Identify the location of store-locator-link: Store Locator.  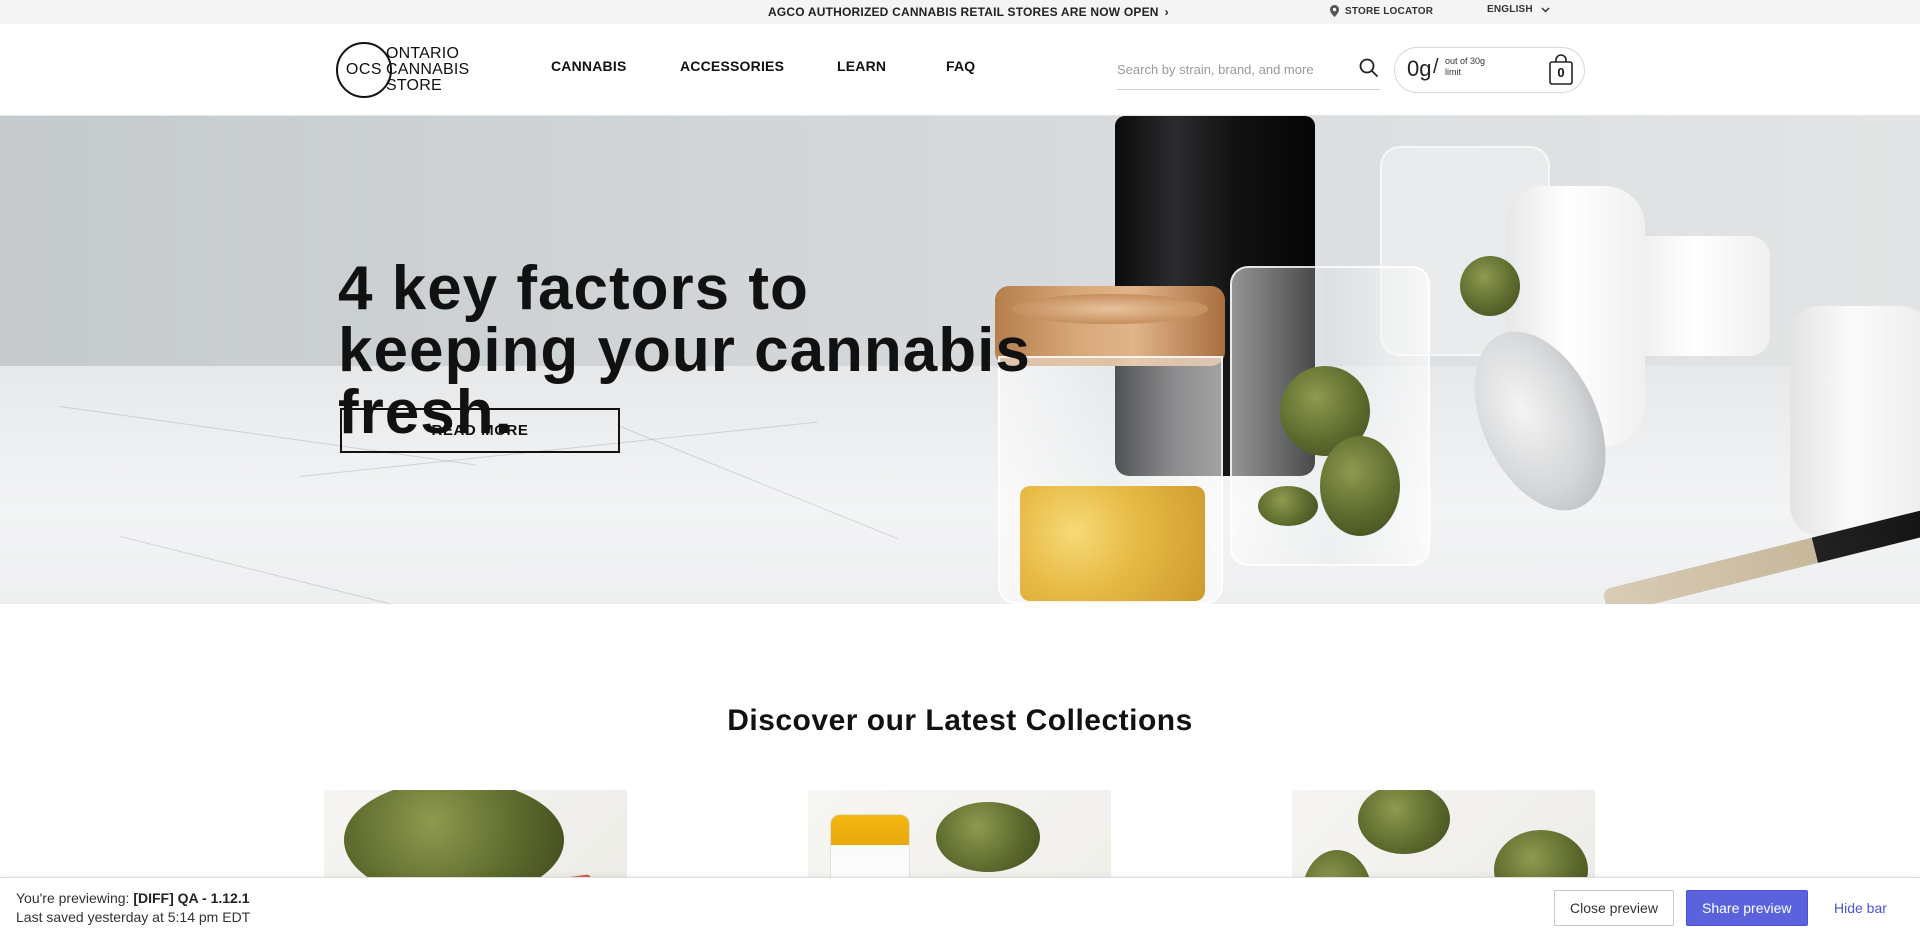
(1381, 11).